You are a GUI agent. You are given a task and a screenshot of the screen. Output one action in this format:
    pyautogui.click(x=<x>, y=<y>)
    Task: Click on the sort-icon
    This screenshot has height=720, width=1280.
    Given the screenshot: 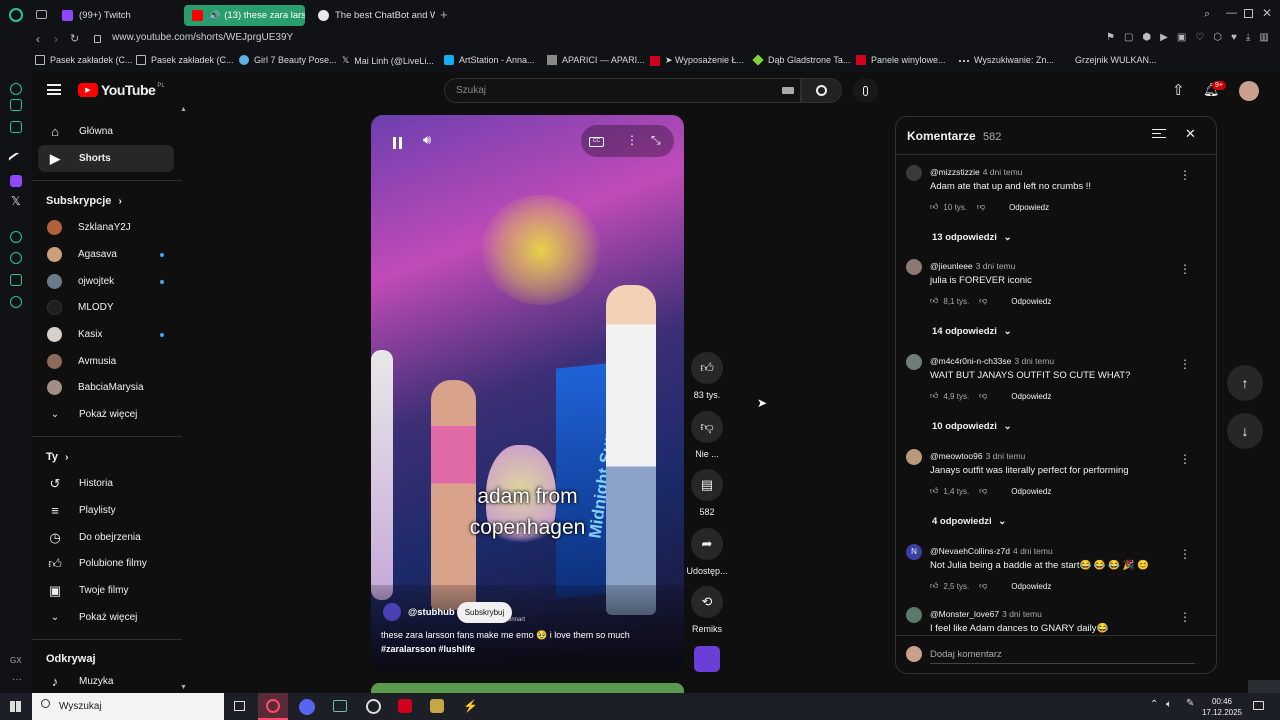 What is the action you would take?
    pyautogui.click(x=1159, y=133)
    